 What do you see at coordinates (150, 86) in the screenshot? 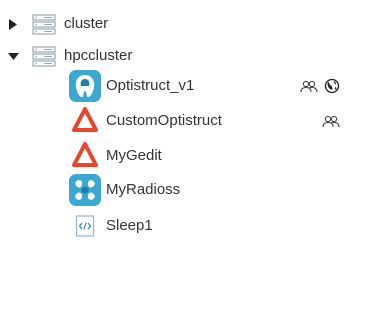
I see `app-item-label: Optistruct_v1` at bounding box center [150, 86].